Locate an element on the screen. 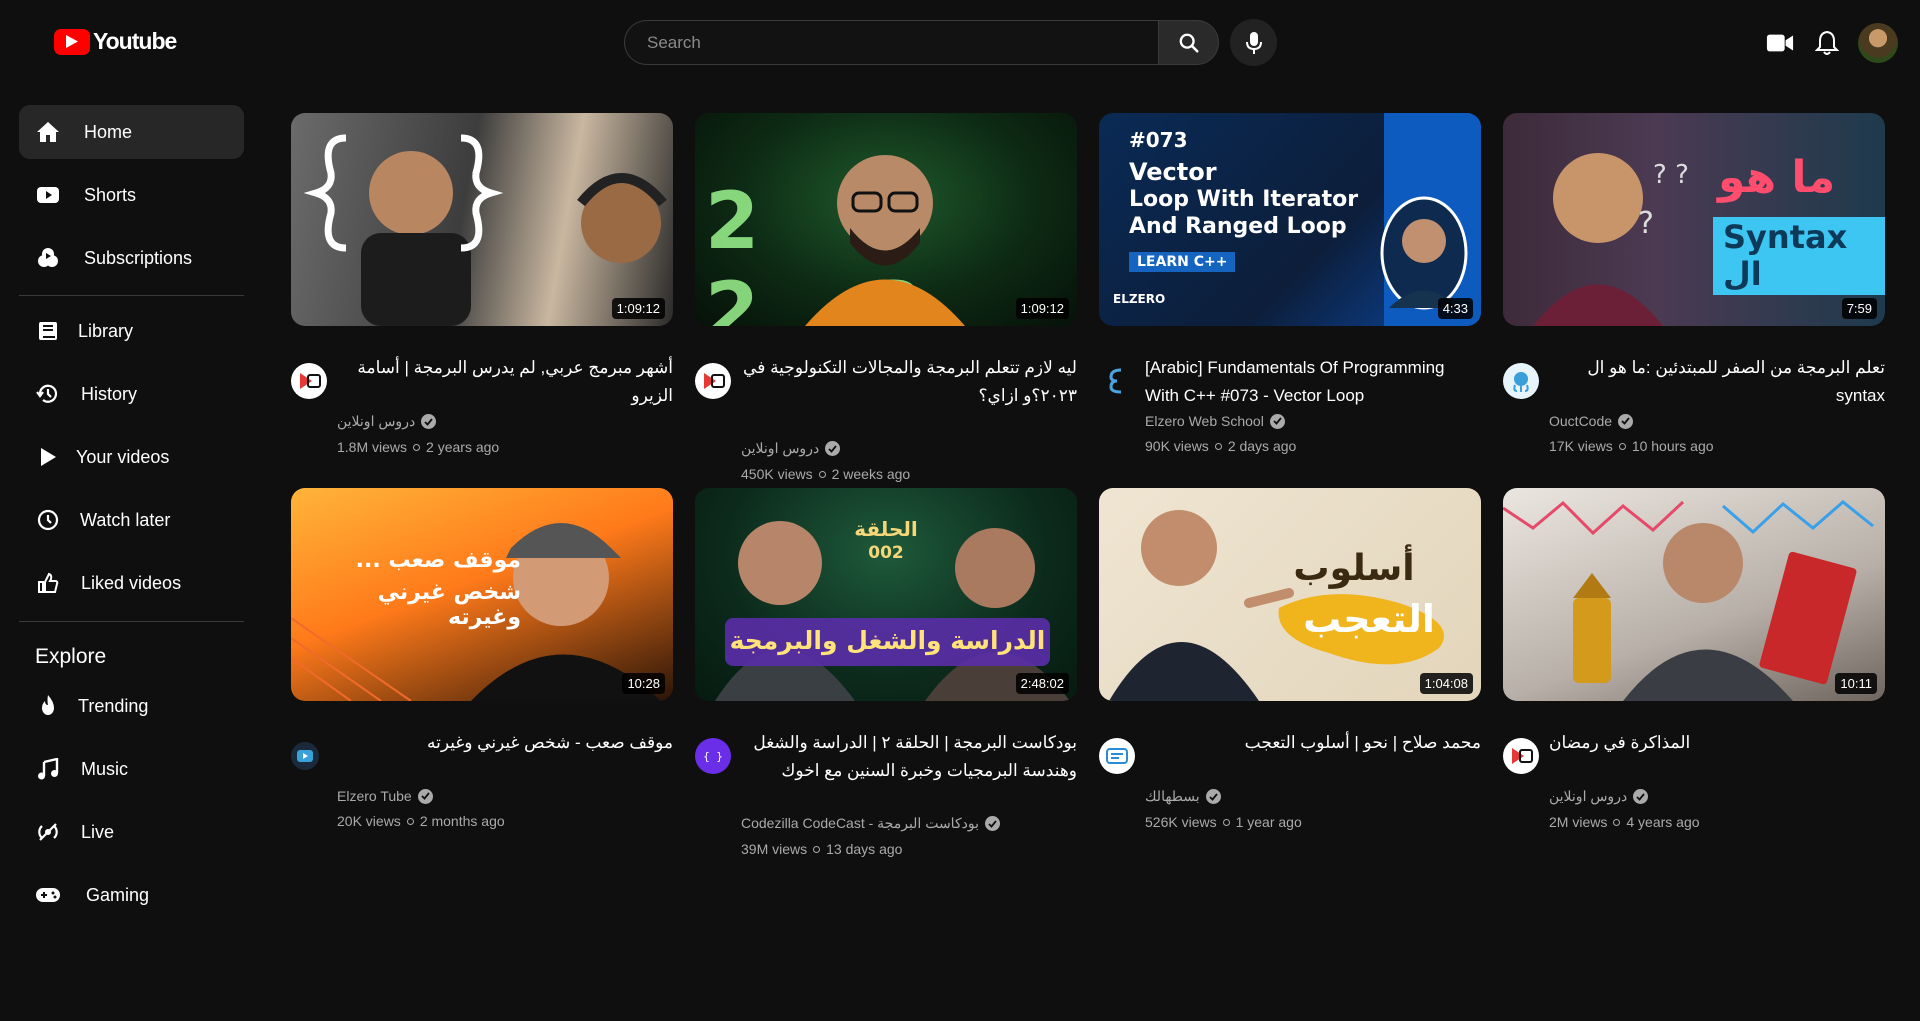 The height and width of the screenshot is (1021, 1920). channel-name: Elzero Tube is located at coordinates (374, 796).